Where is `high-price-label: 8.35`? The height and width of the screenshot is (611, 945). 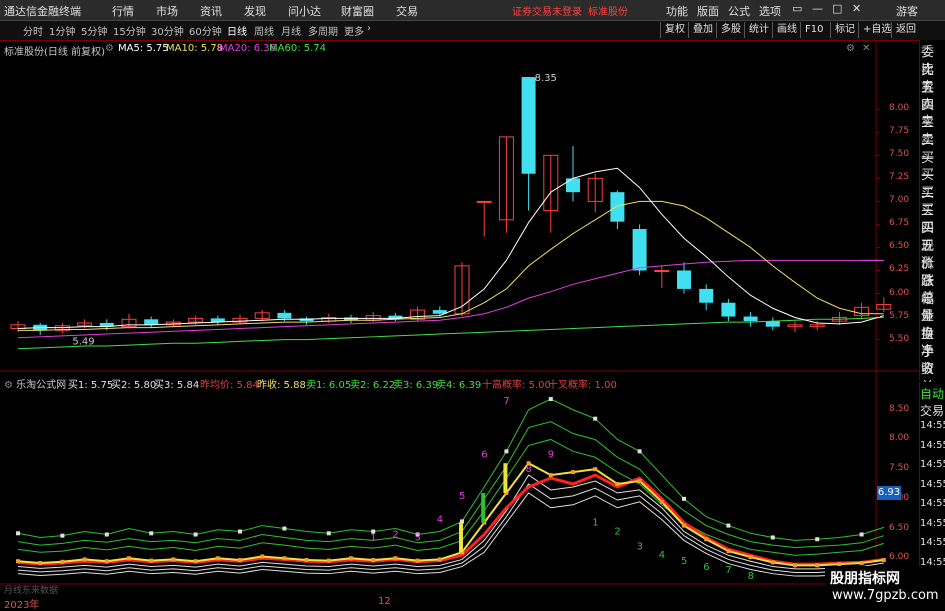
high-price-label: 8.35 is located at coordinates (546, 78).